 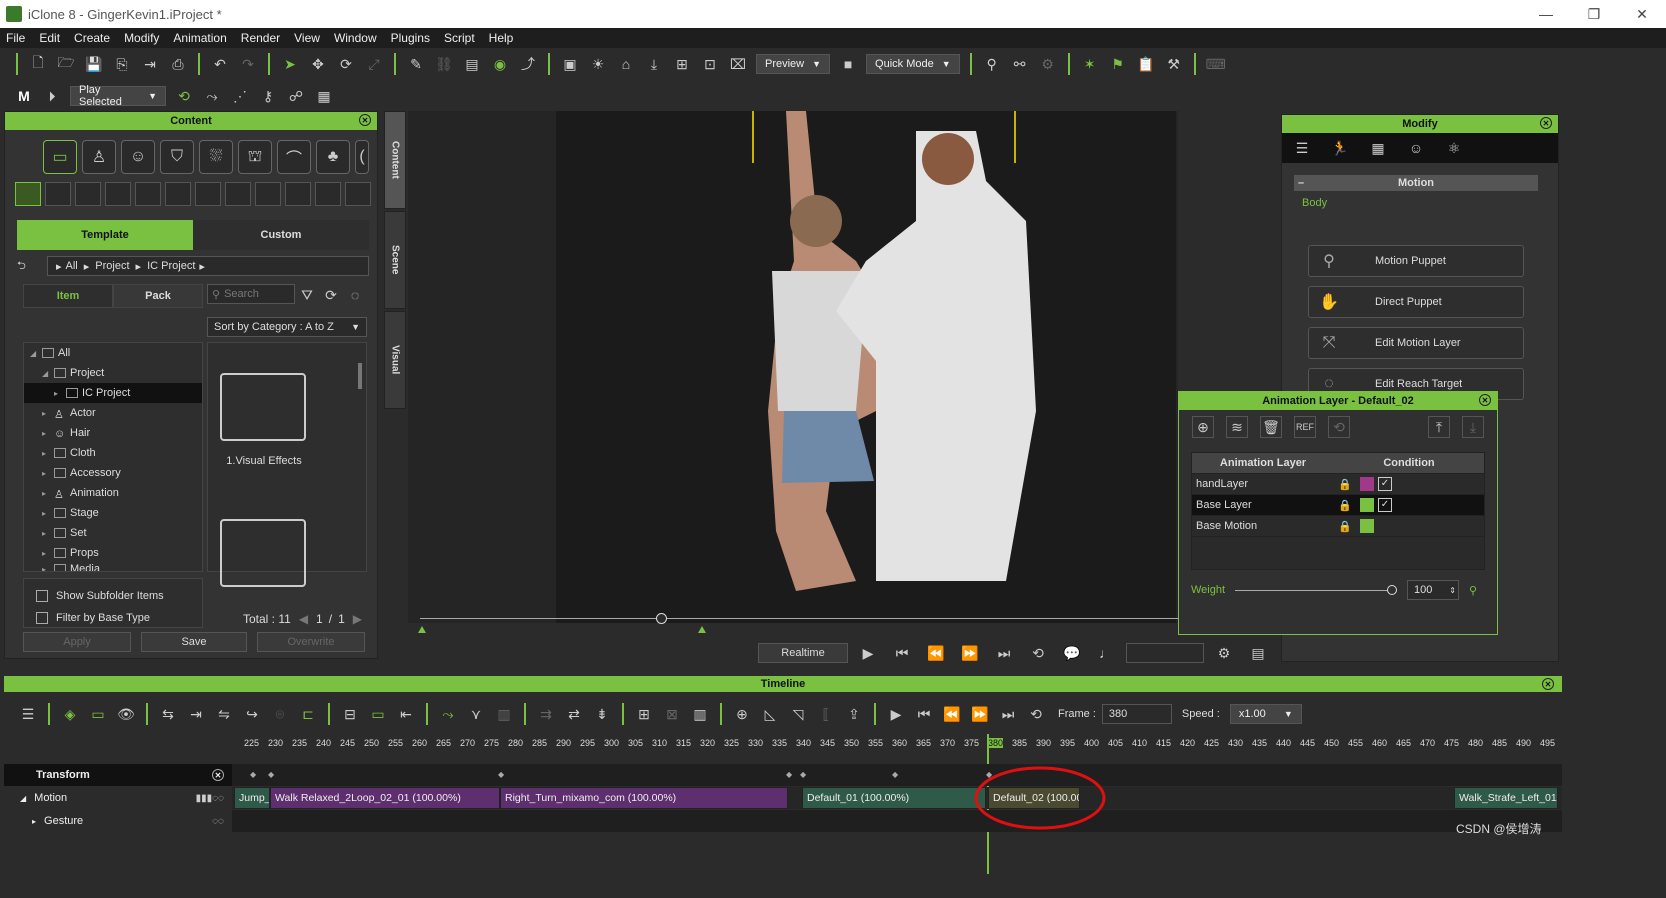 I want to click on tree-item-set: ▸ Set, so click(x=113, y=533).